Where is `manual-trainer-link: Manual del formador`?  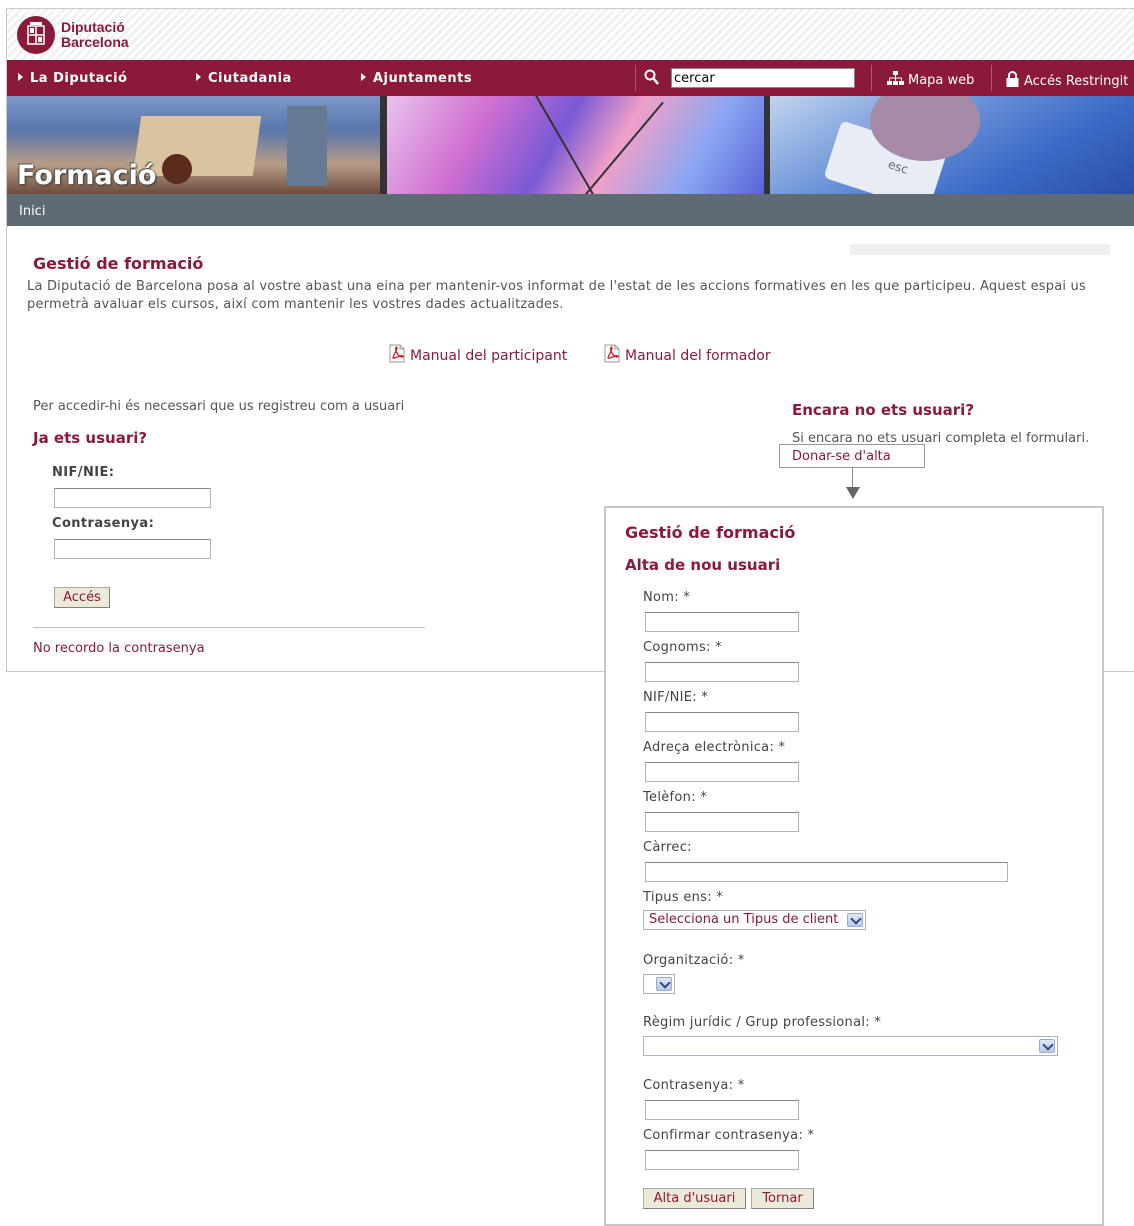
manual-trainer-link: Manual del formador is located at coordinates (687, 354).